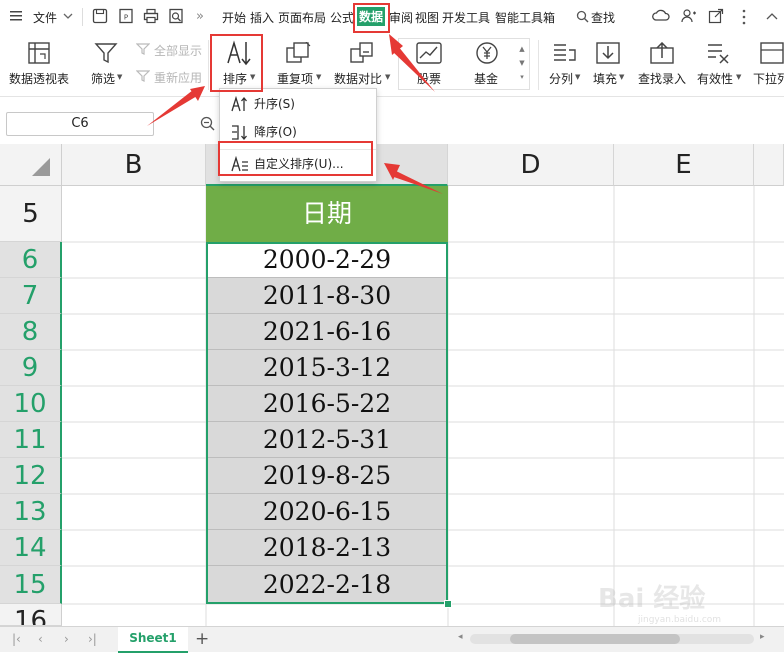 The image size is (784, 653). Describe the element at coordinates (718, 53) in the screenshot. I see `data-validation-icon` at that location.